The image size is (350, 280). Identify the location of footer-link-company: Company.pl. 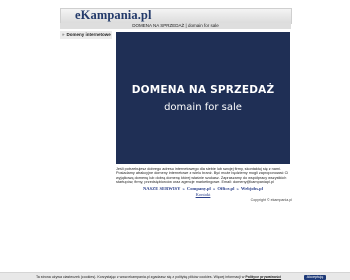
(199, 188).